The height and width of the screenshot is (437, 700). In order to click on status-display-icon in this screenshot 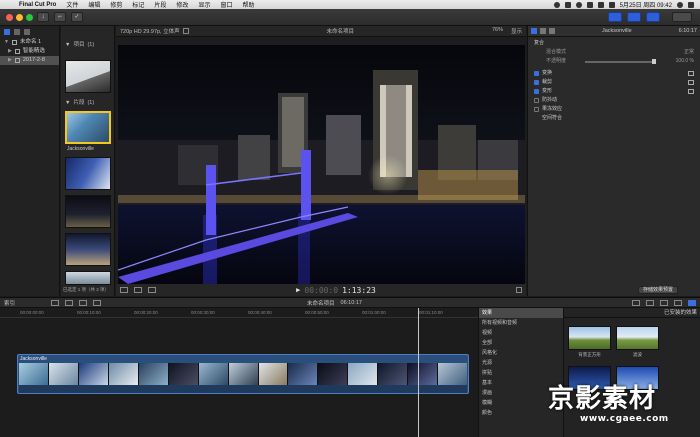, I will do `click(567, 4)`.